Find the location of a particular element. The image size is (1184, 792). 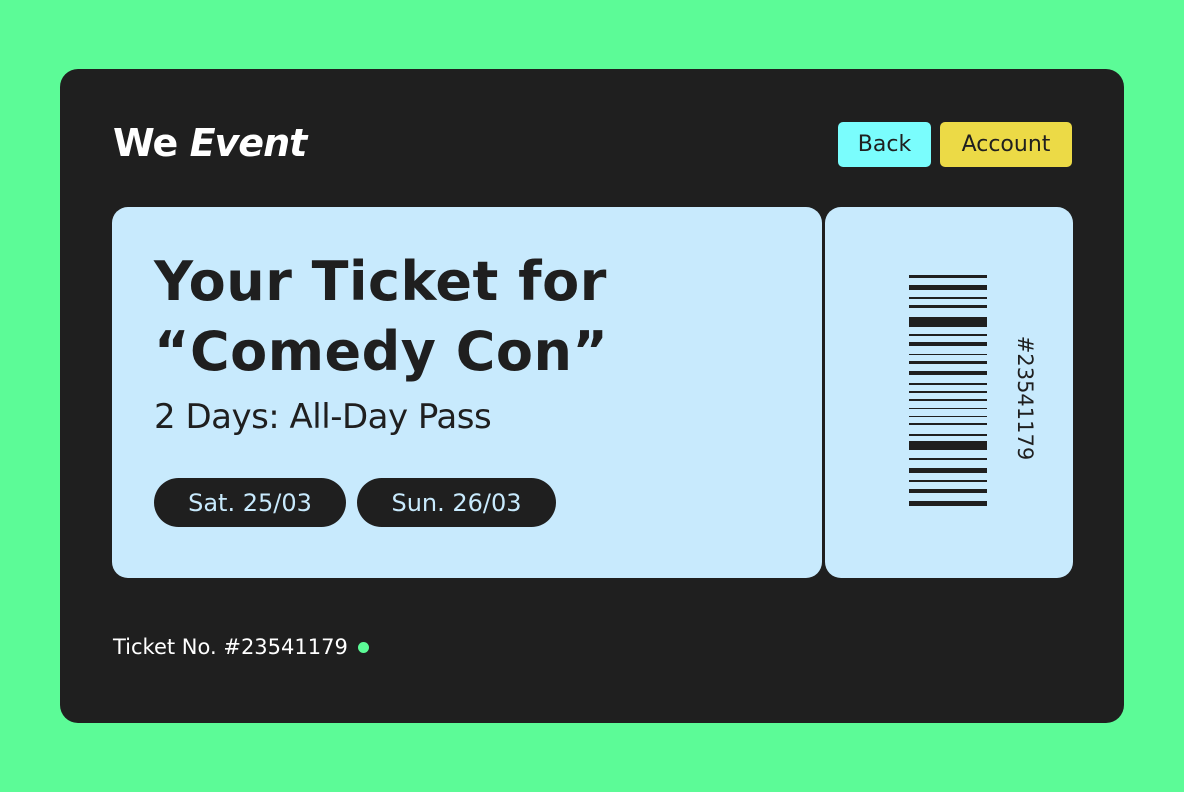

back-button: Back is located at coordinates (884, 144).